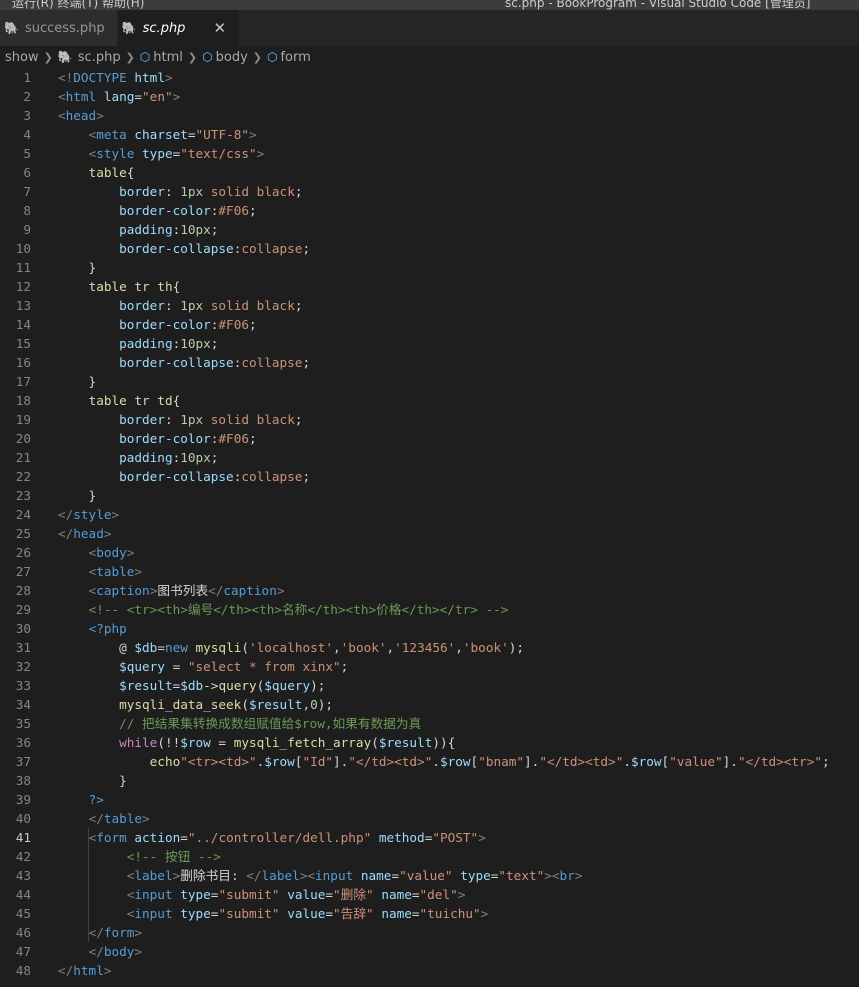 The width and height of the screenshot is (859, 987). I want to click on code-line: 26 <body>, so click(429, 552).